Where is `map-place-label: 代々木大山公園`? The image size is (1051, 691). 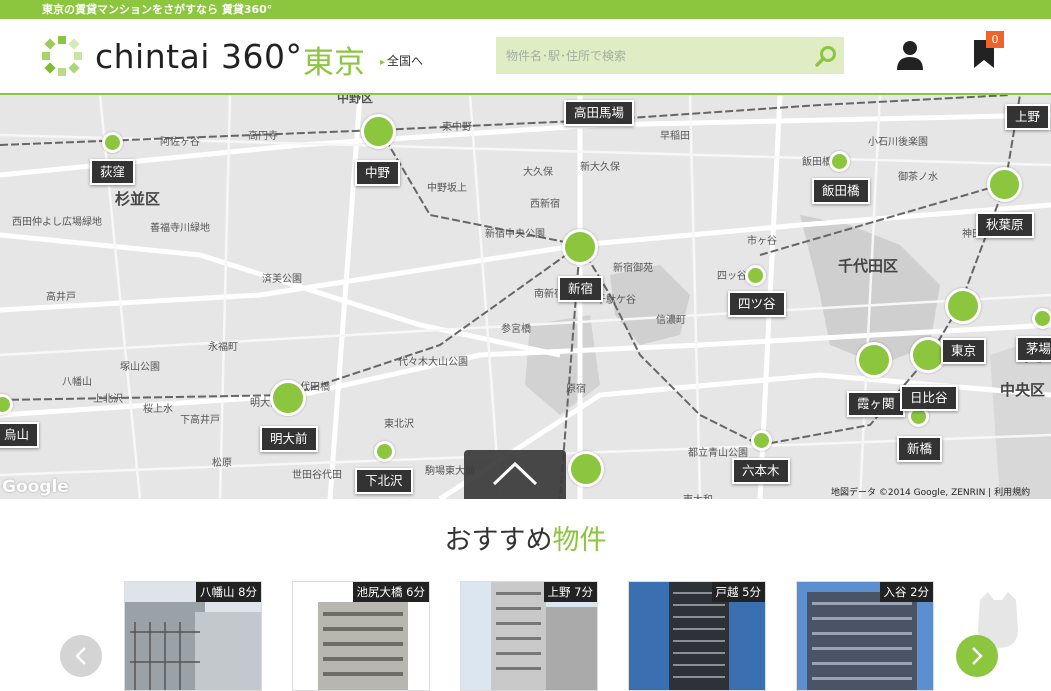
map-place-label: 代々木大山公園 is located at coordinates (433, 362).